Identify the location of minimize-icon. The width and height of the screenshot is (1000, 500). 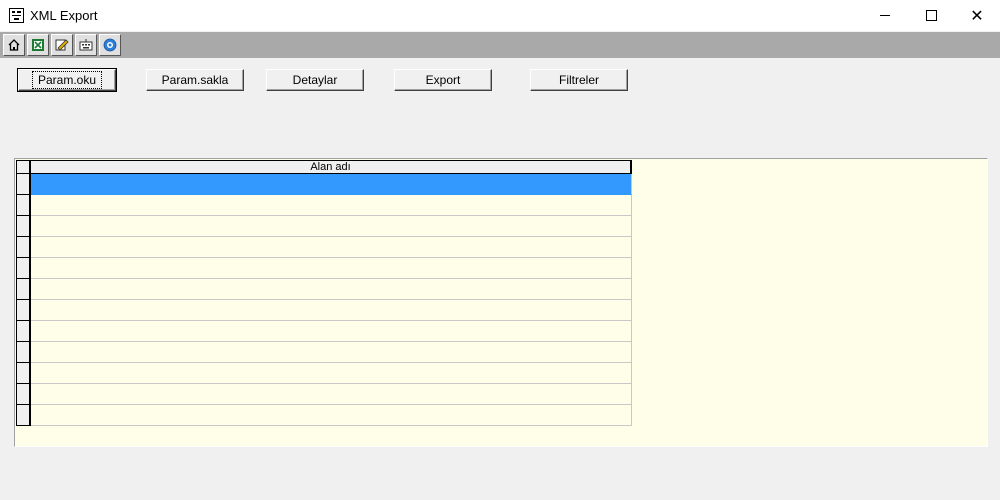
(885, 15).